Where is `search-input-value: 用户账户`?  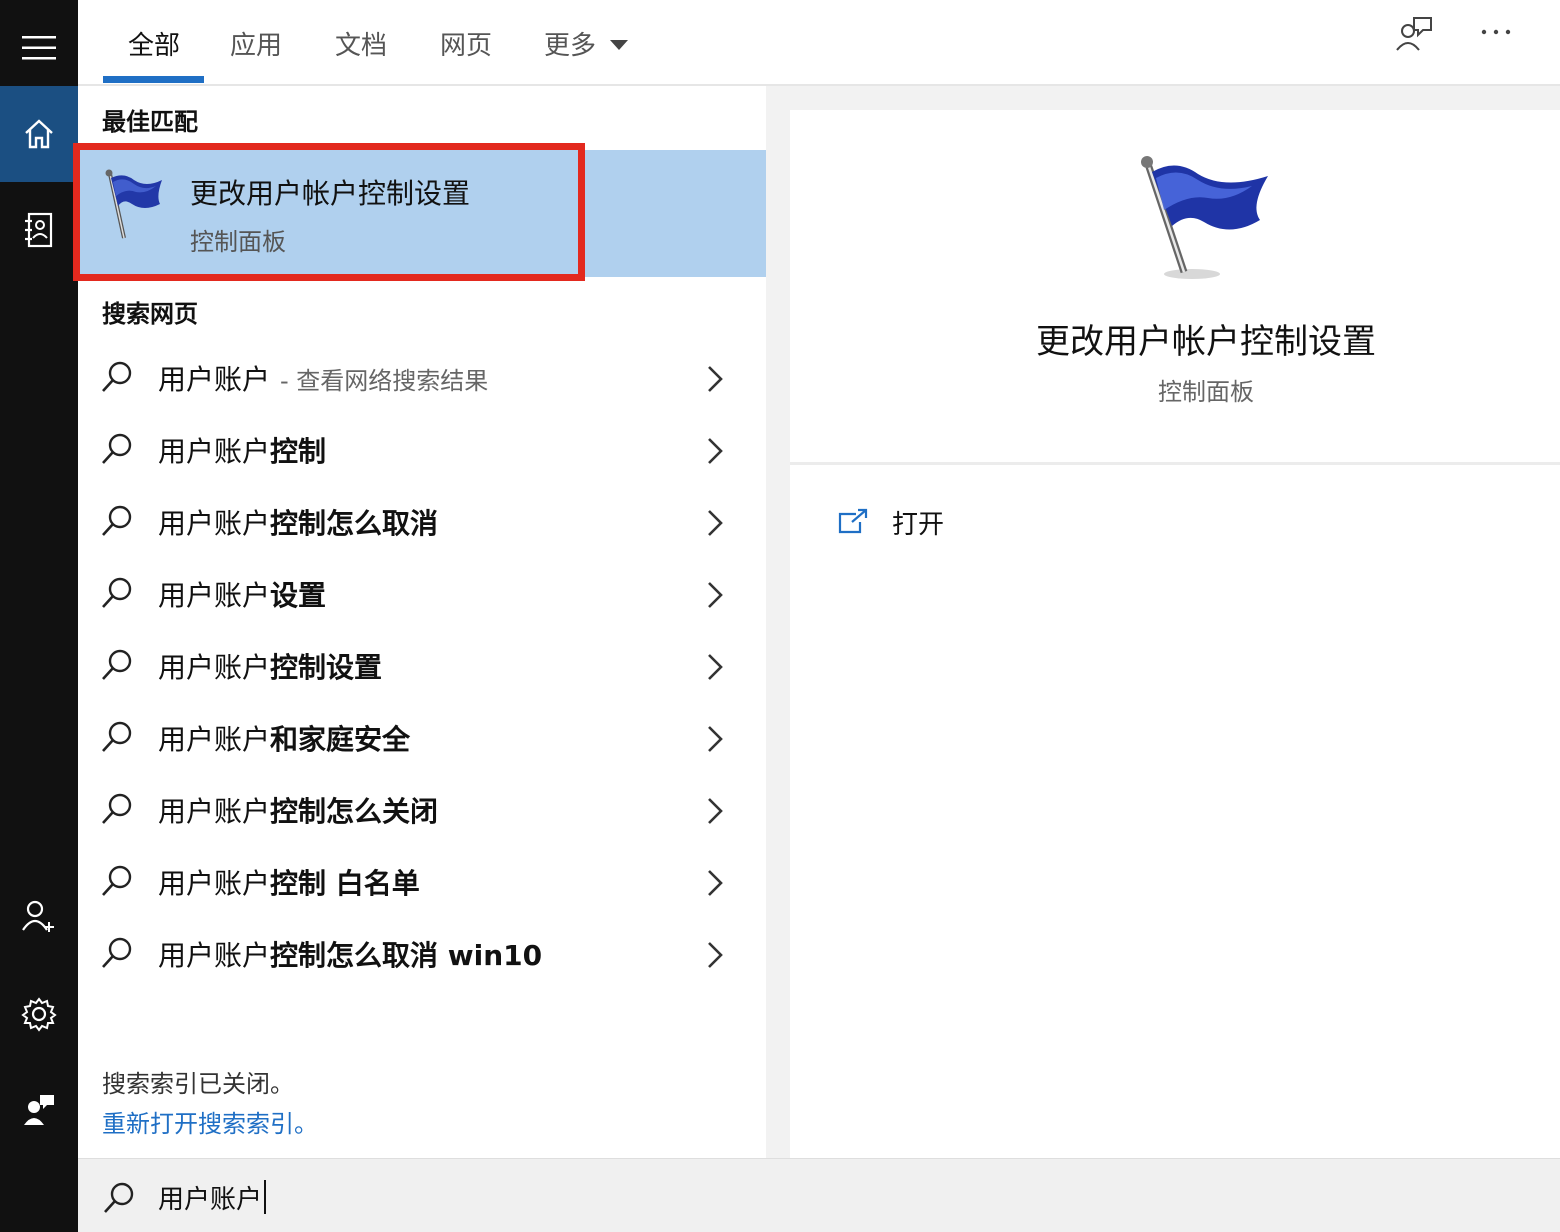 search-input-value: 用户账户 is located at coordinates (210, 1200).